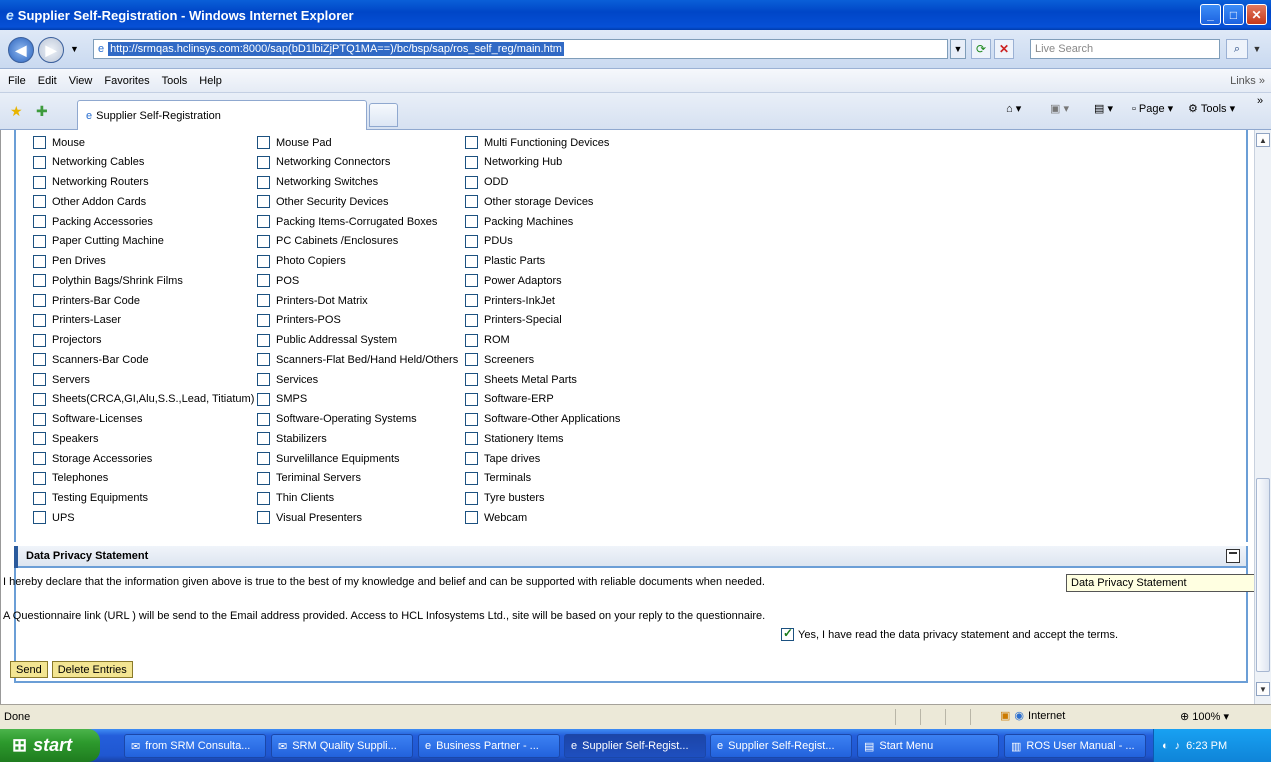 The width and height of the screenshot is (1271, 762). What do you see at coordinates (90, 498) in the screenshot?
I see `category-checkbox: Testing Equipments` at bounding box center [90, 498].